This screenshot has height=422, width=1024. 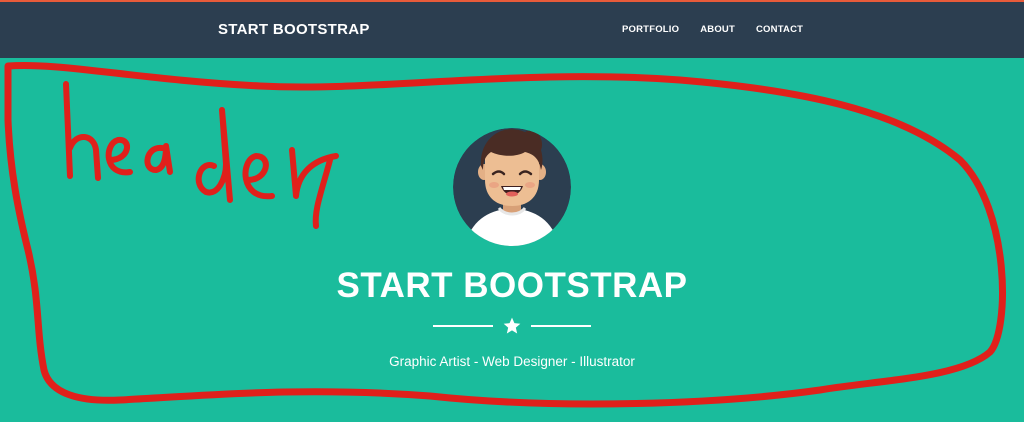 I want to click on star-divider, so click(x=512, y=326).